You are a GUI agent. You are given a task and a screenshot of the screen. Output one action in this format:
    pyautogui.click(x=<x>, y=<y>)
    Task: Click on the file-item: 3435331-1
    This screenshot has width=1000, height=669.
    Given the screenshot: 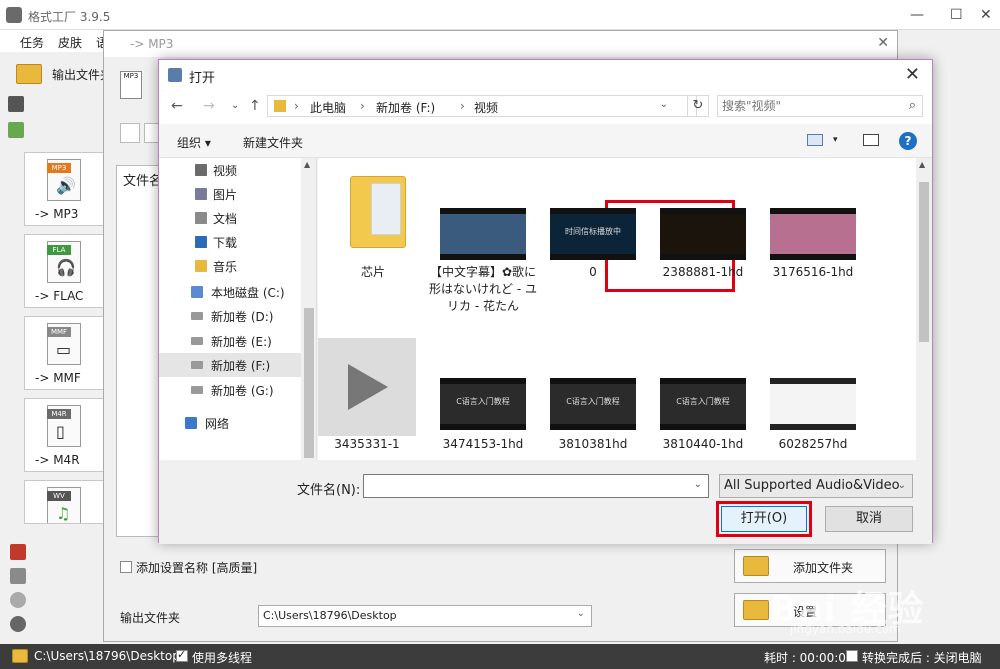 What is the action you would take?
    pyautogui.click(x=370, y=398)
    